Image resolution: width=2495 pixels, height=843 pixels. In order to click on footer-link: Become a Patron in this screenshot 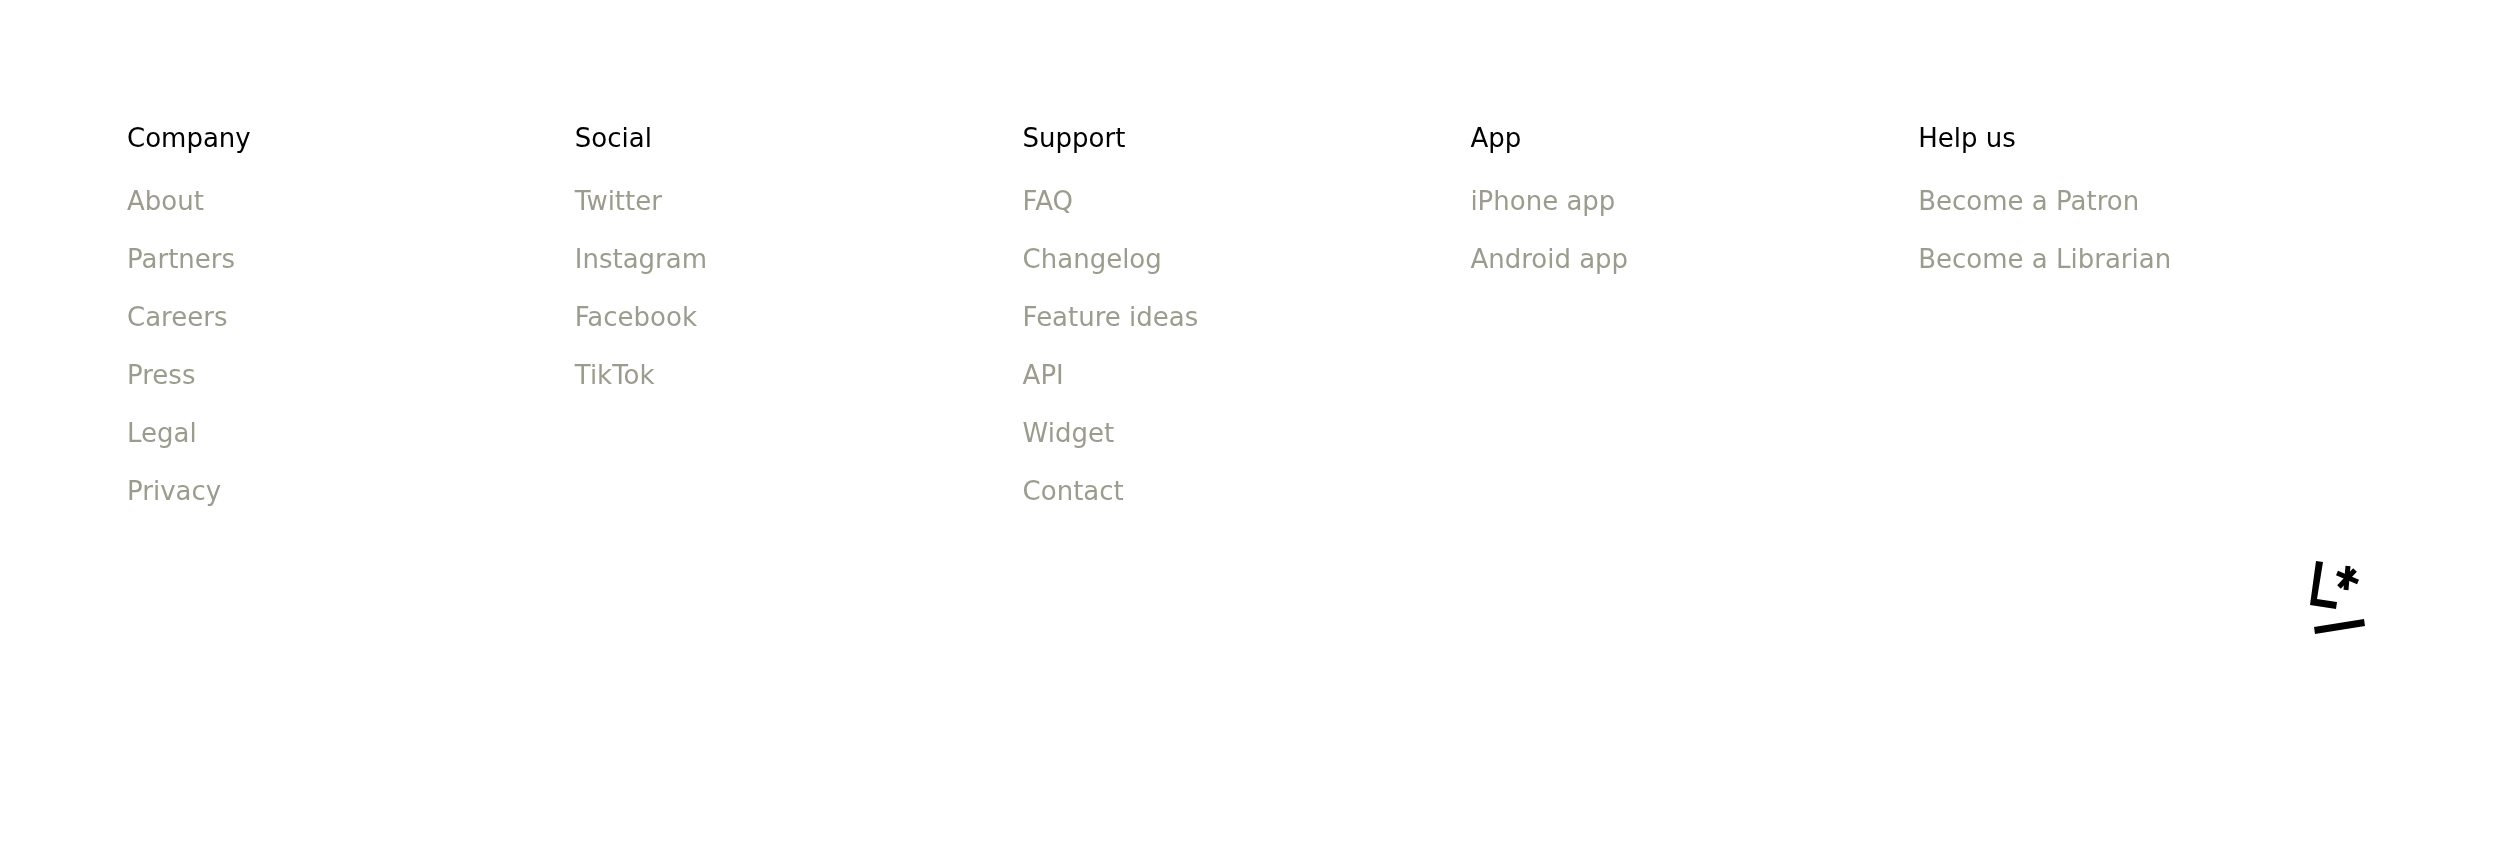, I will do `click(2029, 201)`.